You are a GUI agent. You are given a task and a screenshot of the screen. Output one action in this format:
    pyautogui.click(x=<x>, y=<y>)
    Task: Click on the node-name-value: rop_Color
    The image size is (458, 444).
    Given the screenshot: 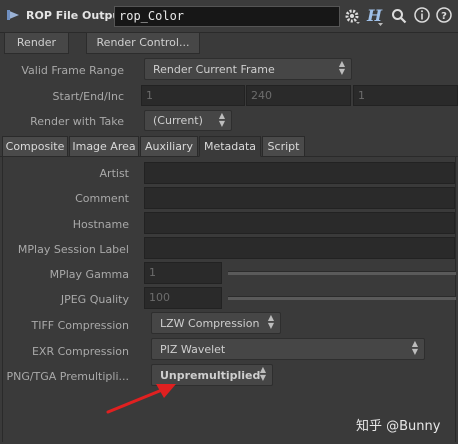 What is the action you would take?
    pyautogui.click(x=152, y=16)
    